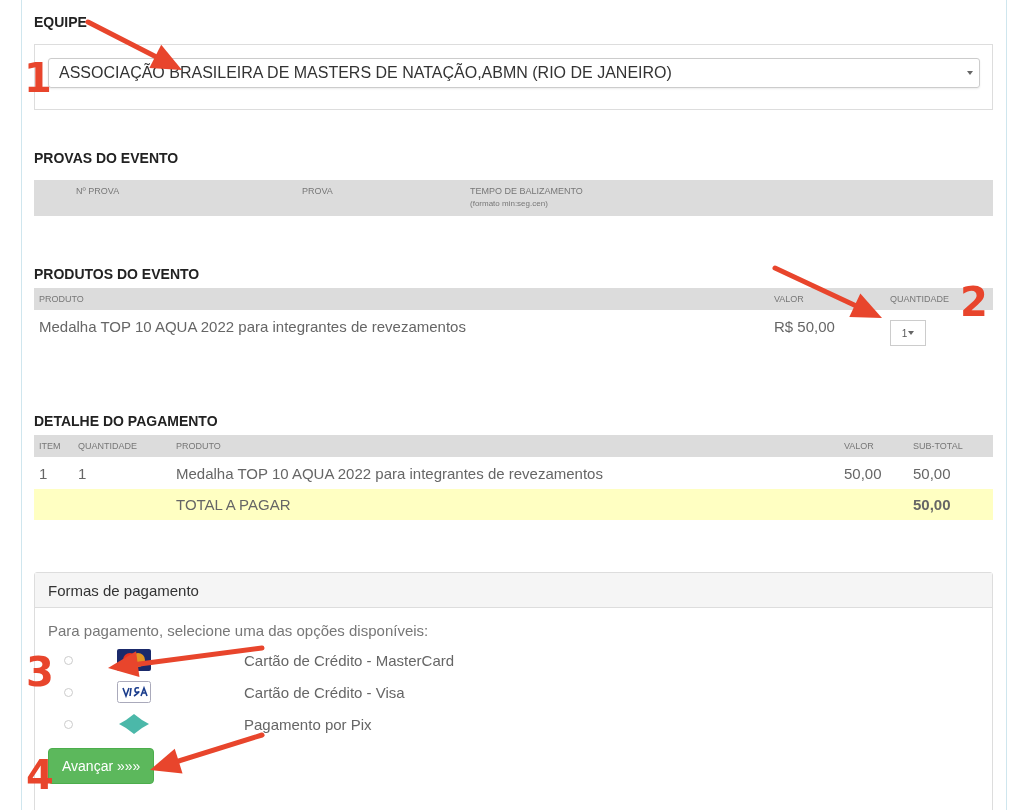  Describe the element at coordinates (514, 73) in the screenshot. I see `team-select: ASSOCIAÇÃO BRASILEIRA DE MASTERS DE NATAÇÃO,ABMN (RIO DE JANEIRO)` at that location.